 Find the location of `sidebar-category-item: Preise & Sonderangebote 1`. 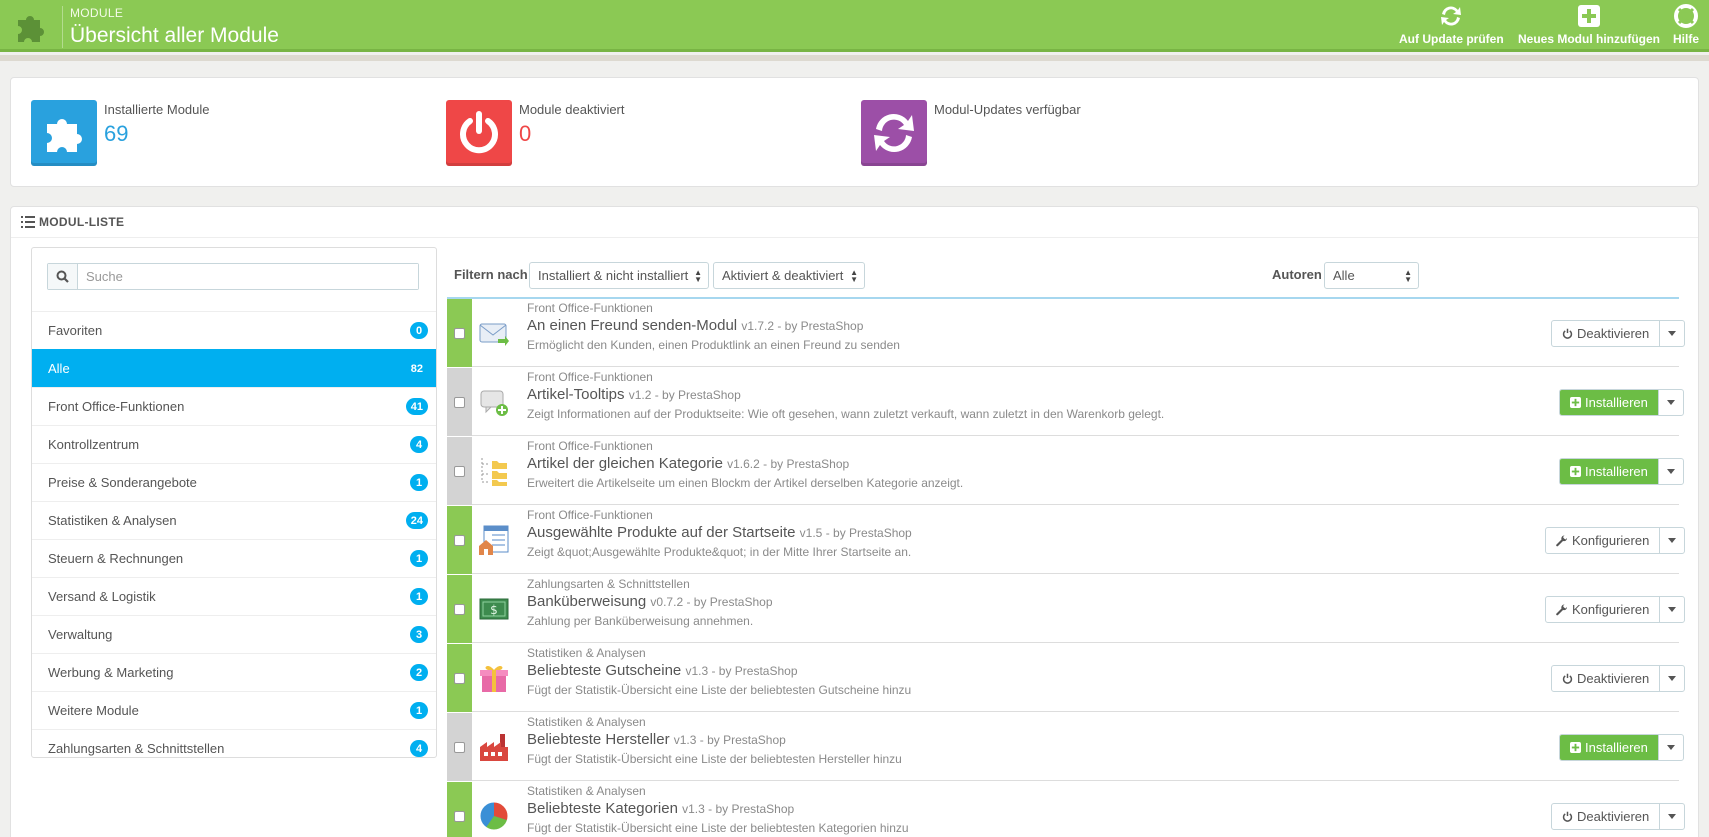

sidebar-category-item: Preise & Sonderangebote 1 is located at coordinates (234, 482).